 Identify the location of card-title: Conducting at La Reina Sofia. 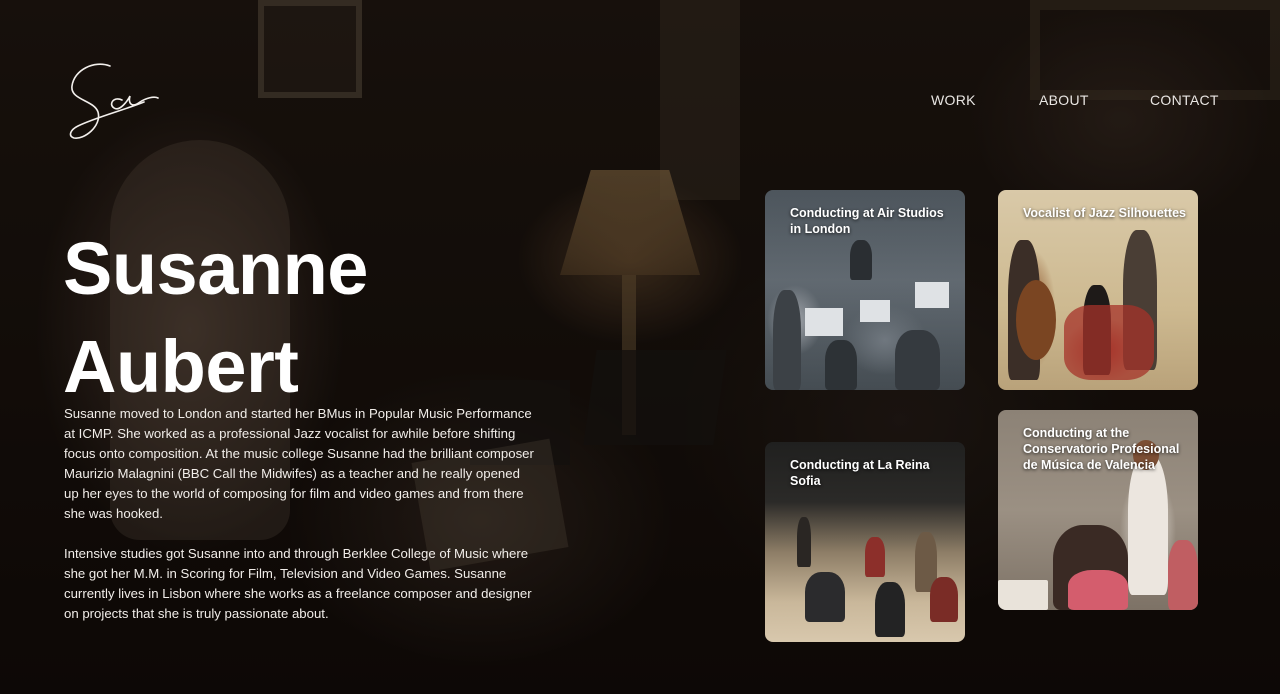
(860, 473).